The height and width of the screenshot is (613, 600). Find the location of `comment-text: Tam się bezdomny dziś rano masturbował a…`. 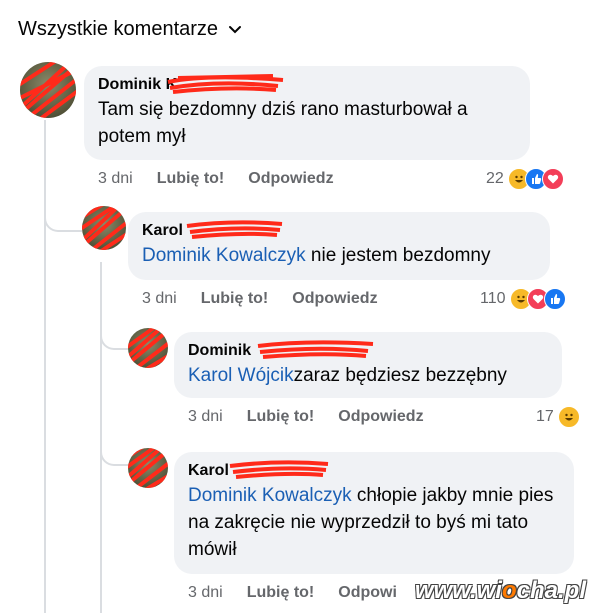

comment-text: Tam się bezdomny dziś rano masturbował a… is located at coordinates (283, 123).